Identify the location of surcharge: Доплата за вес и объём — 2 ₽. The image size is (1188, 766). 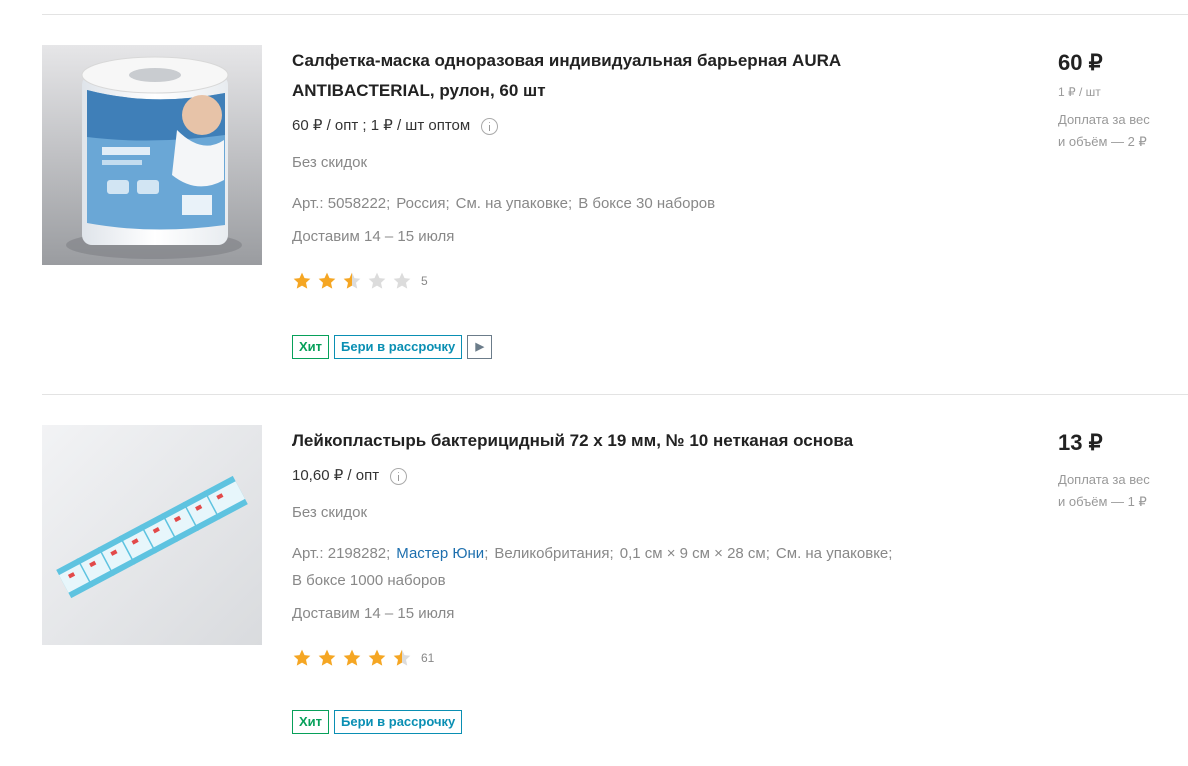
(1123, 131).